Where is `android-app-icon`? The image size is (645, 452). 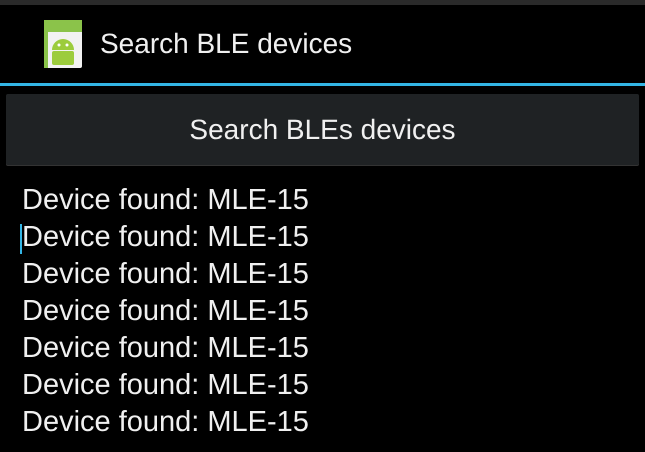 android-app-icon is located at coordinates (63, 44).